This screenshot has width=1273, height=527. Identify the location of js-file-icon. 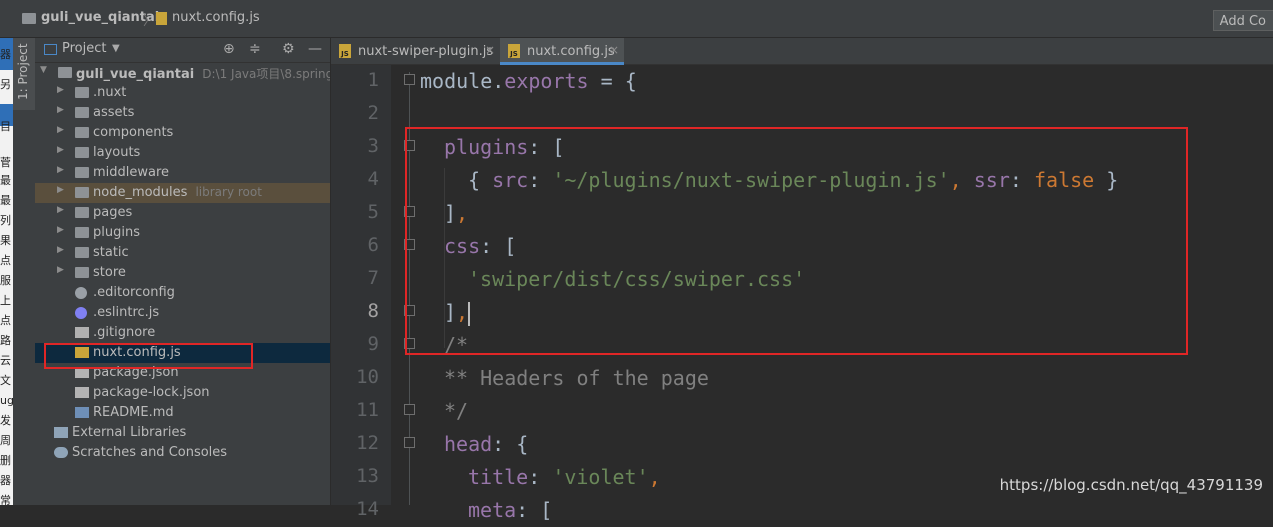
(161, 18).